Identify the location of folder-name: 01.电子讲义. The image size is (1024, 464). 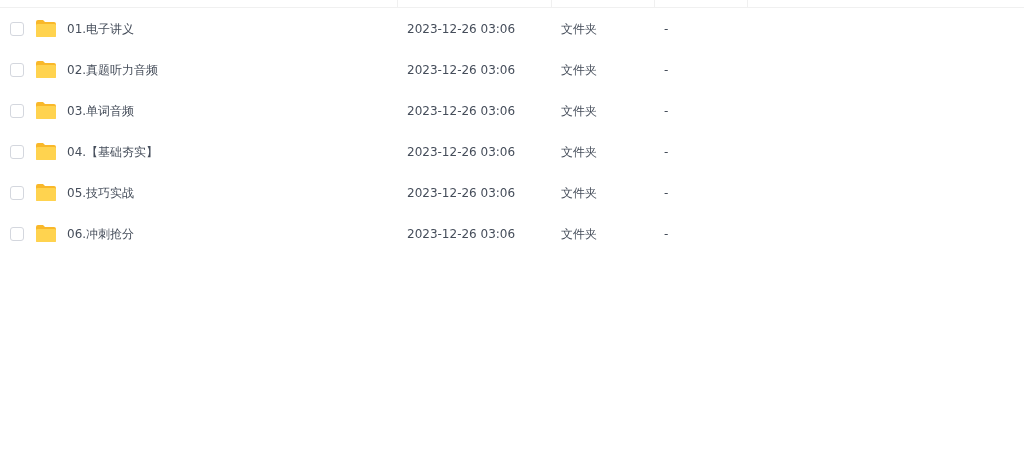
(101, 28).